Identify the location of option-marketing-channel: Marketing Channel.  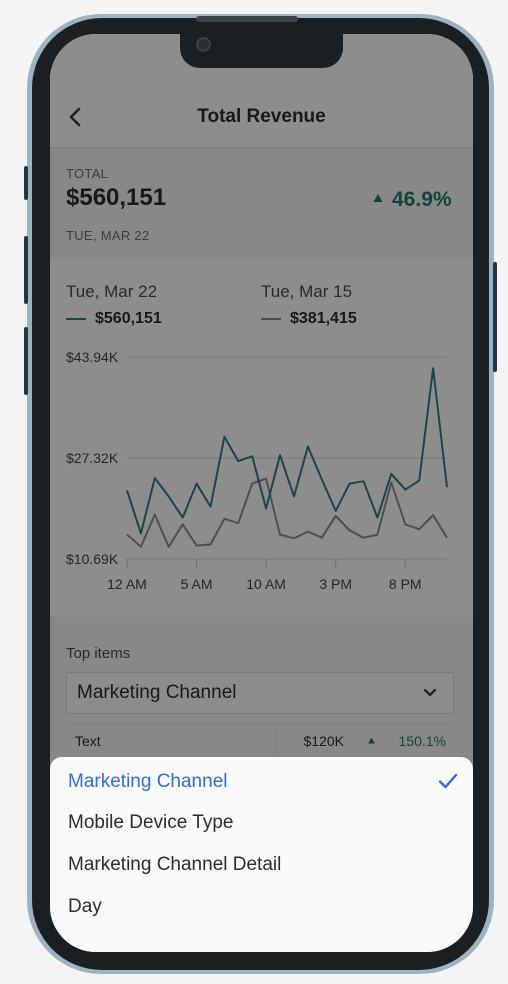
(263, 782).